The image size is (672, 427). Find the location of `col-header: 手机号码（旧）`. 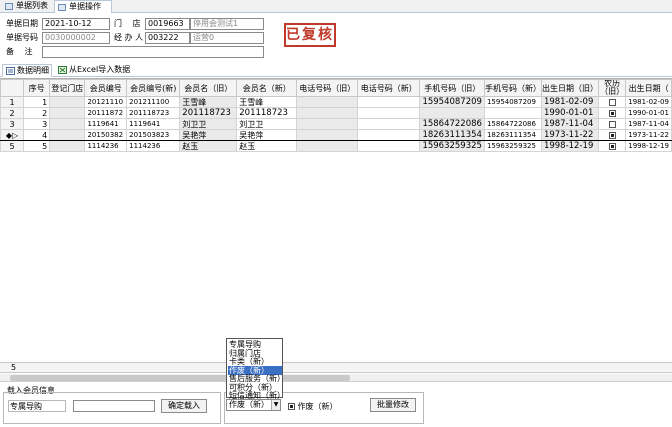

col-header: 手机号码（旧） is located at coordinates (452, 88).